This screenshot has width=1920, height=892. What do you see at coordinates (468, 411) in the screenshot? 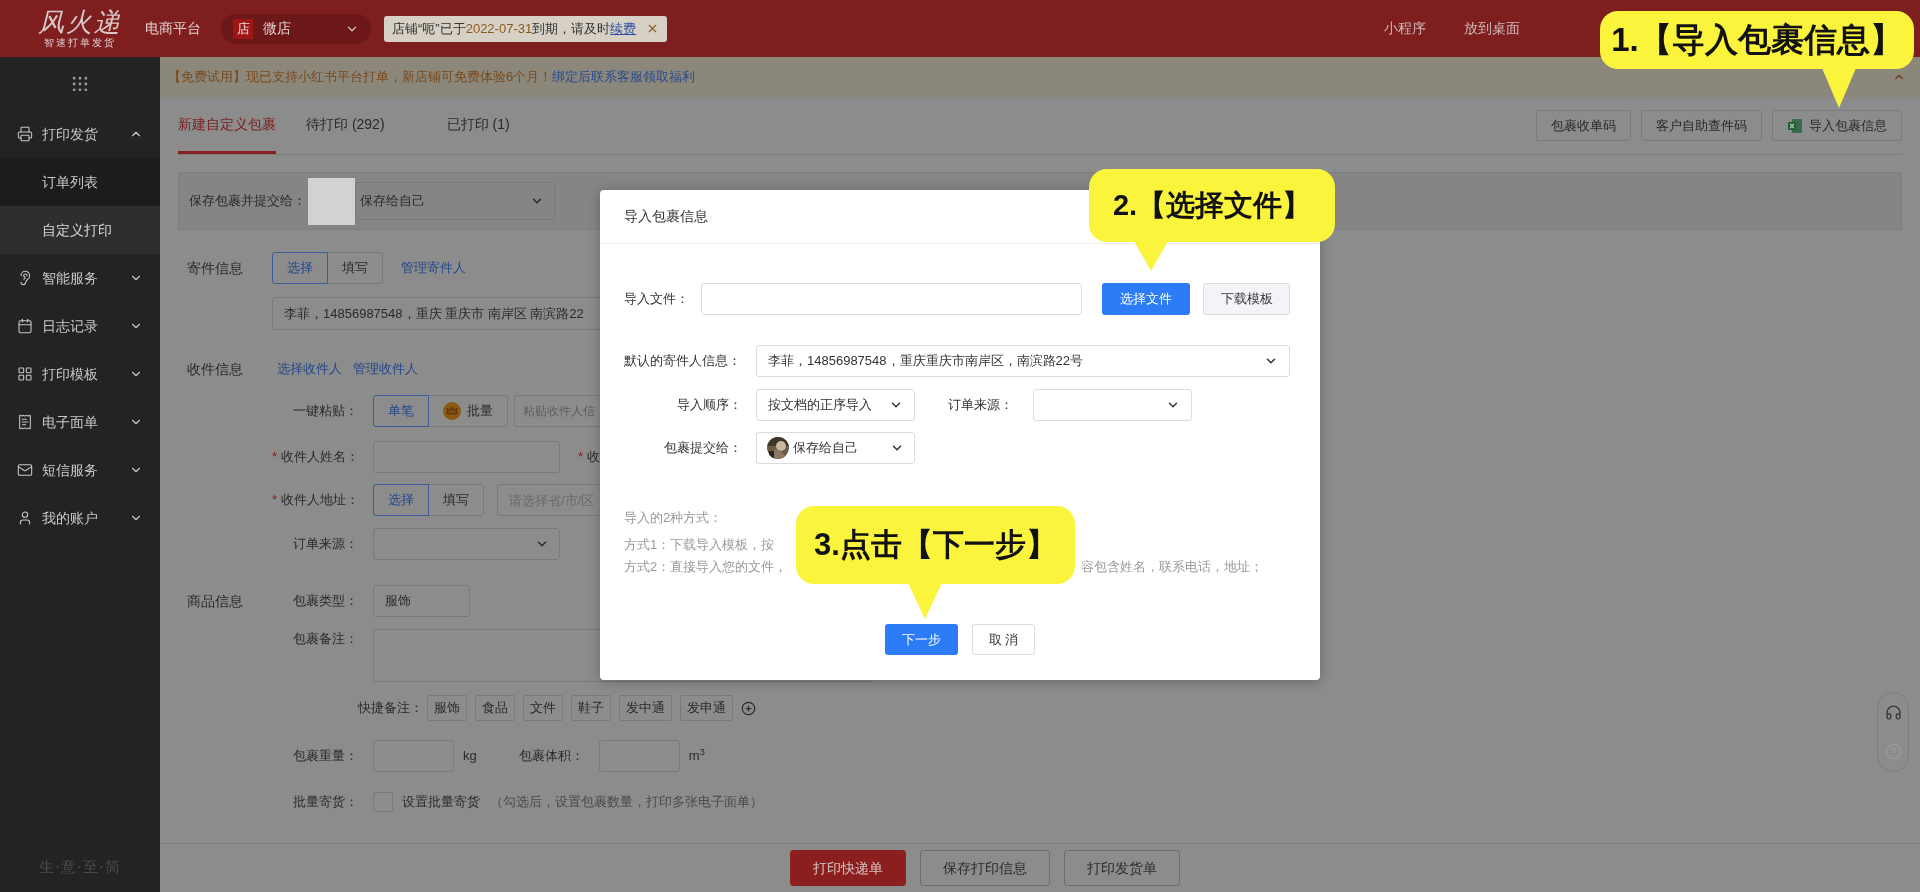
I see `mode-toggle: 批量` at bounding box center [468, 411].